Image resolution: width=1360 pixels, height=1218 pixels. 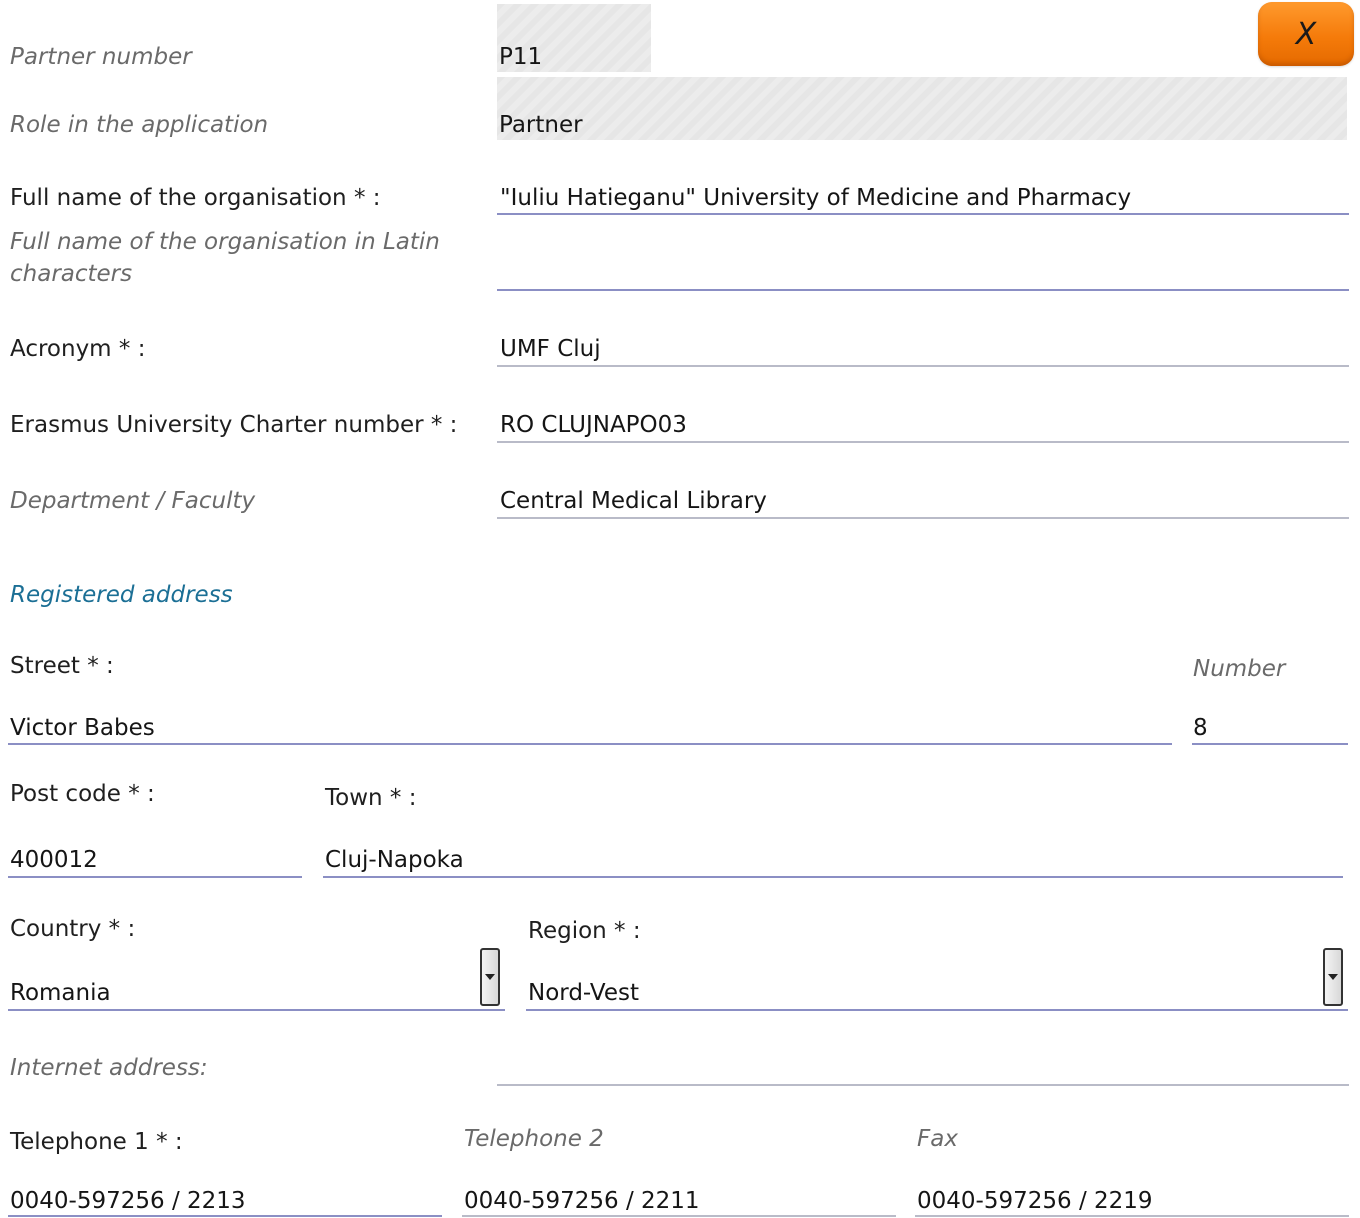 What do you see at coordinates (833, 877) in the screenshot?
I see `town-underline` at bounding box center [833, 877].